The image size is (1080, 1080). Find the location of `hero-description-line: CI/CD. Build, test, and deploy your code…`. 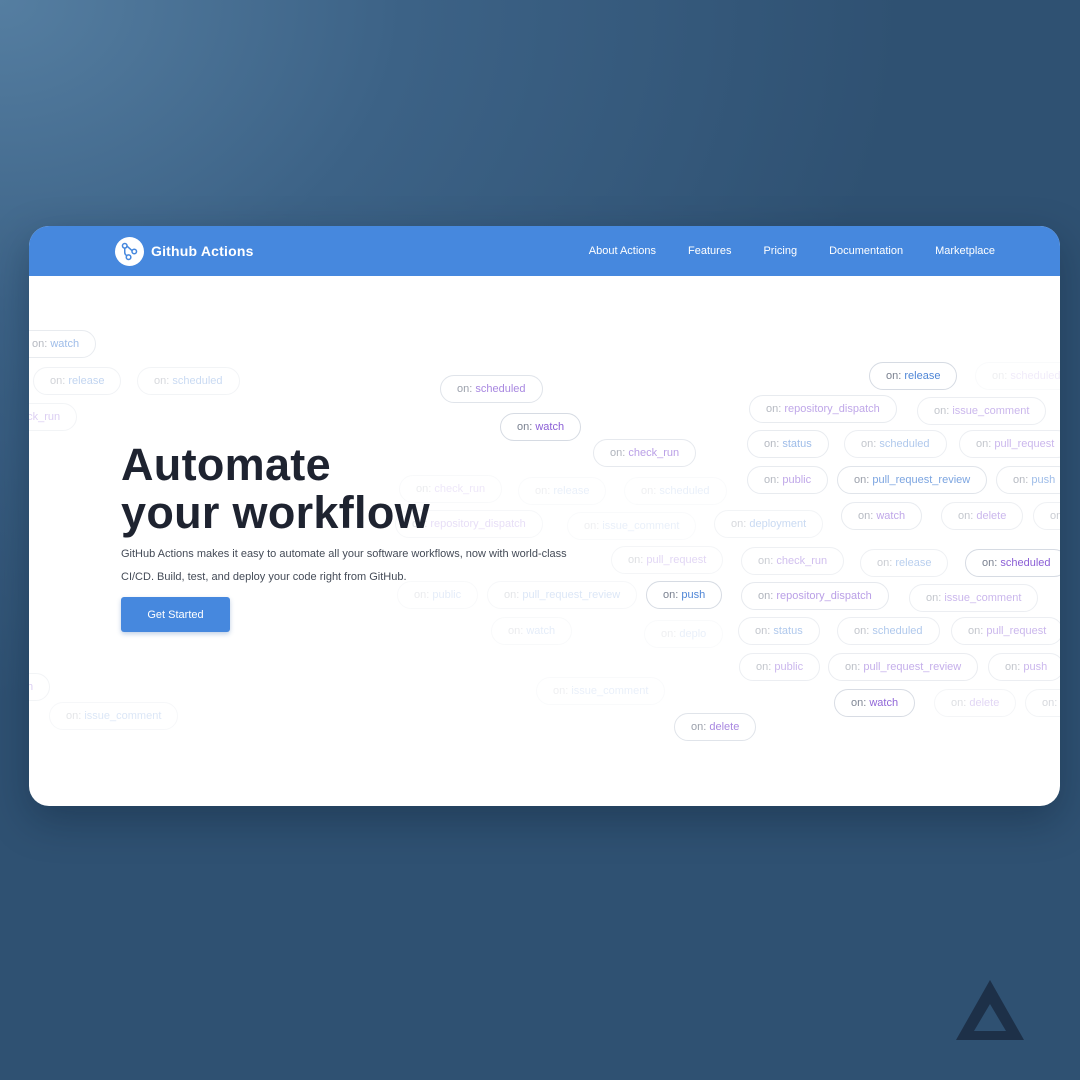

hero-description-line: CI/CD. Build, test, and deploy your code… is located at coordinates (264, 577).